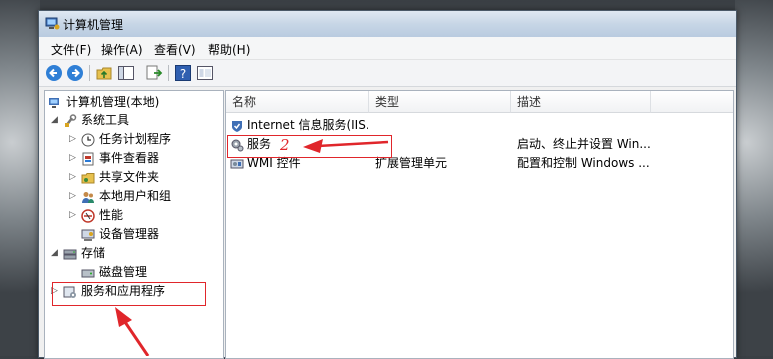  I want to click on desktop-background-right, so click(754, 178).